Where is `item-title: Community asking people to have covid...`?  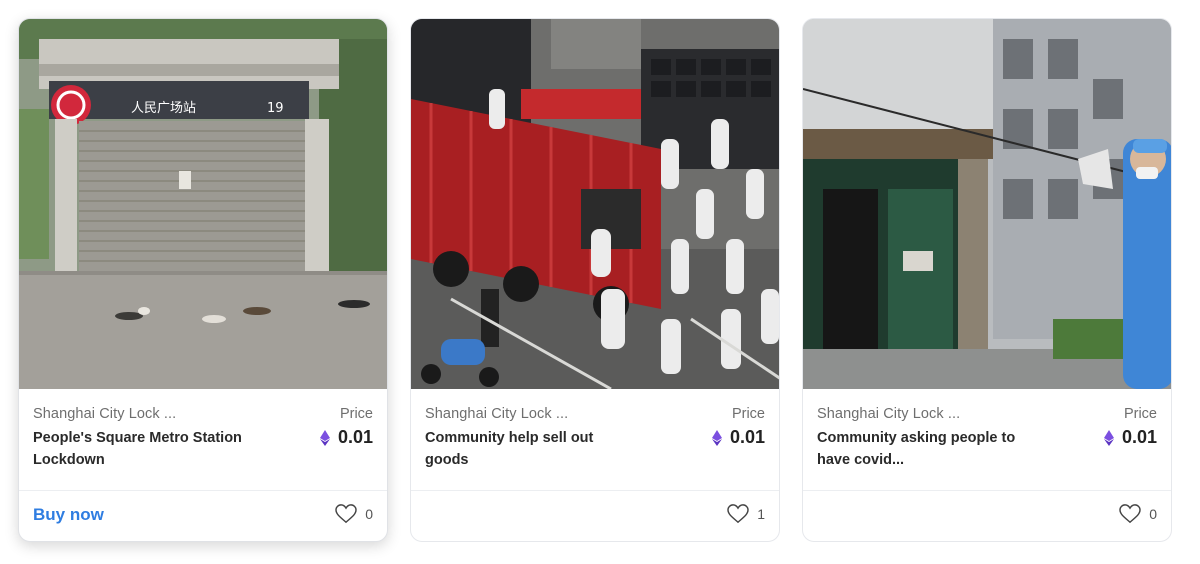
item-title: Community asking people to have covid... is located at coordinates (922, 449).